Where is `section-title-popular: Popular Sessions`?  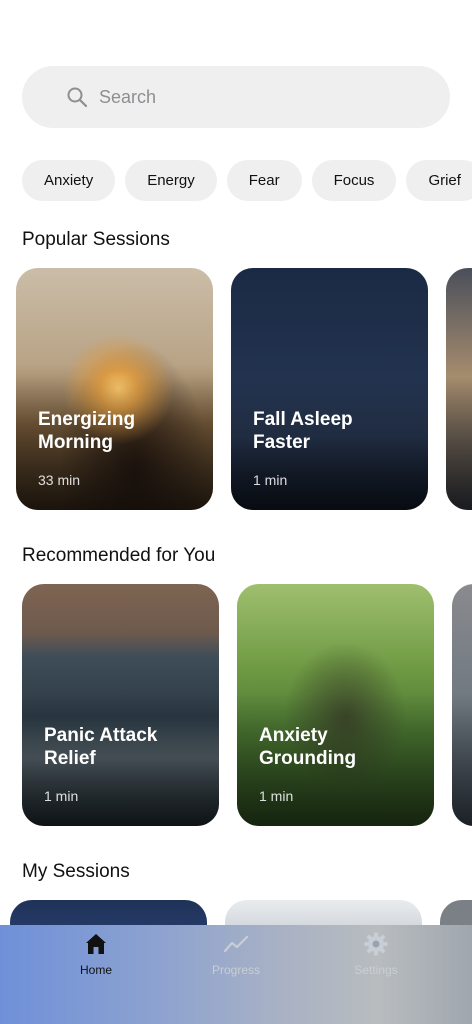
section-title-popular: Popular Sessions is located at coordinates (96, 239).